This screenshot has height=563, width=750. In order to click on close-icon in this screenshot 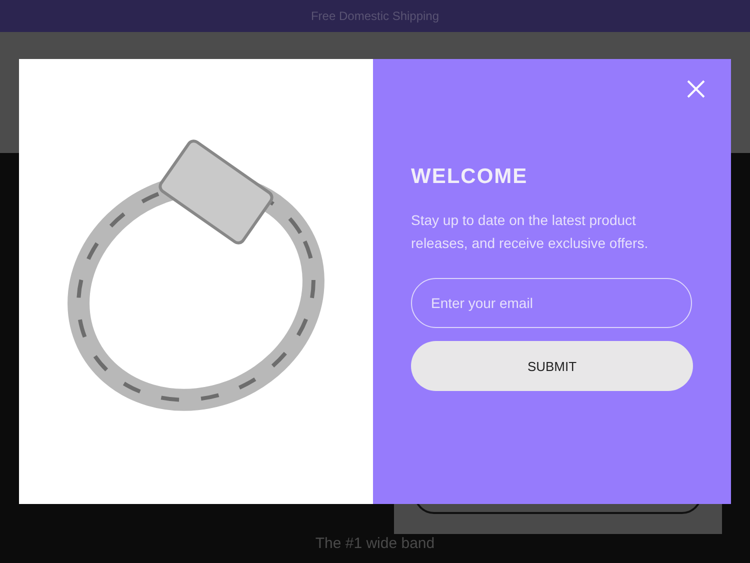, I will do `click(696, 89)`.